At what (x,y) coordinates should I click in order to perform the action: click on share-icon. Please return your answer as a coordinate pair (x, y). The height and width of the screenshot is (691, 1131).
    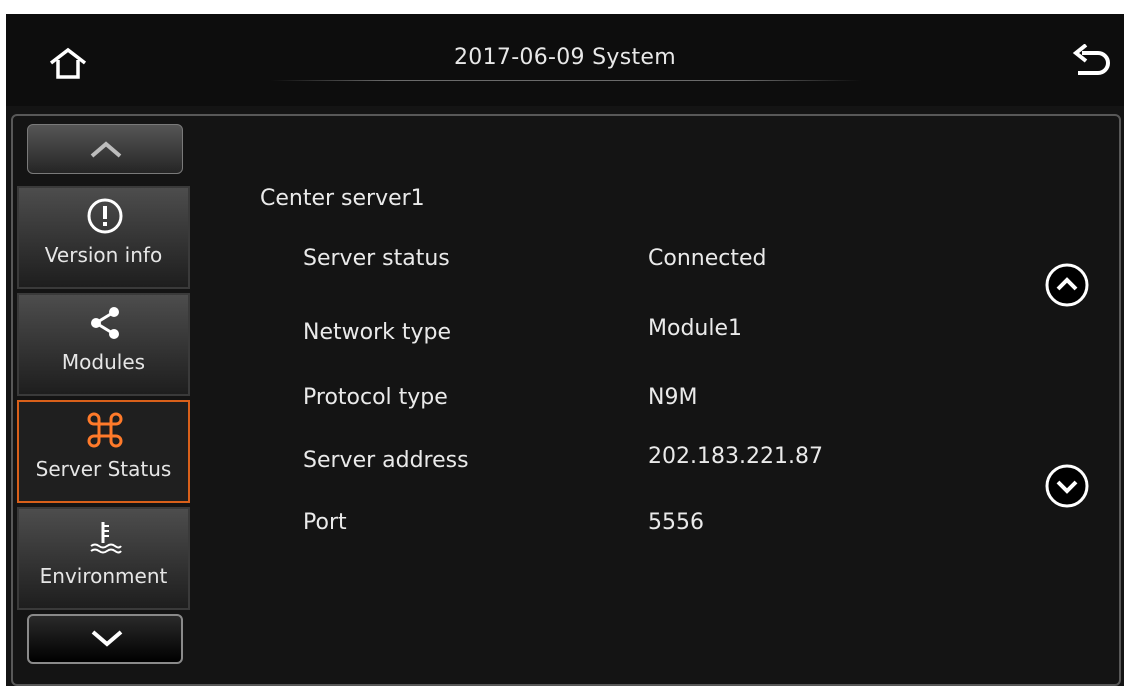
    Looking at the image, I should click on (105, 323).